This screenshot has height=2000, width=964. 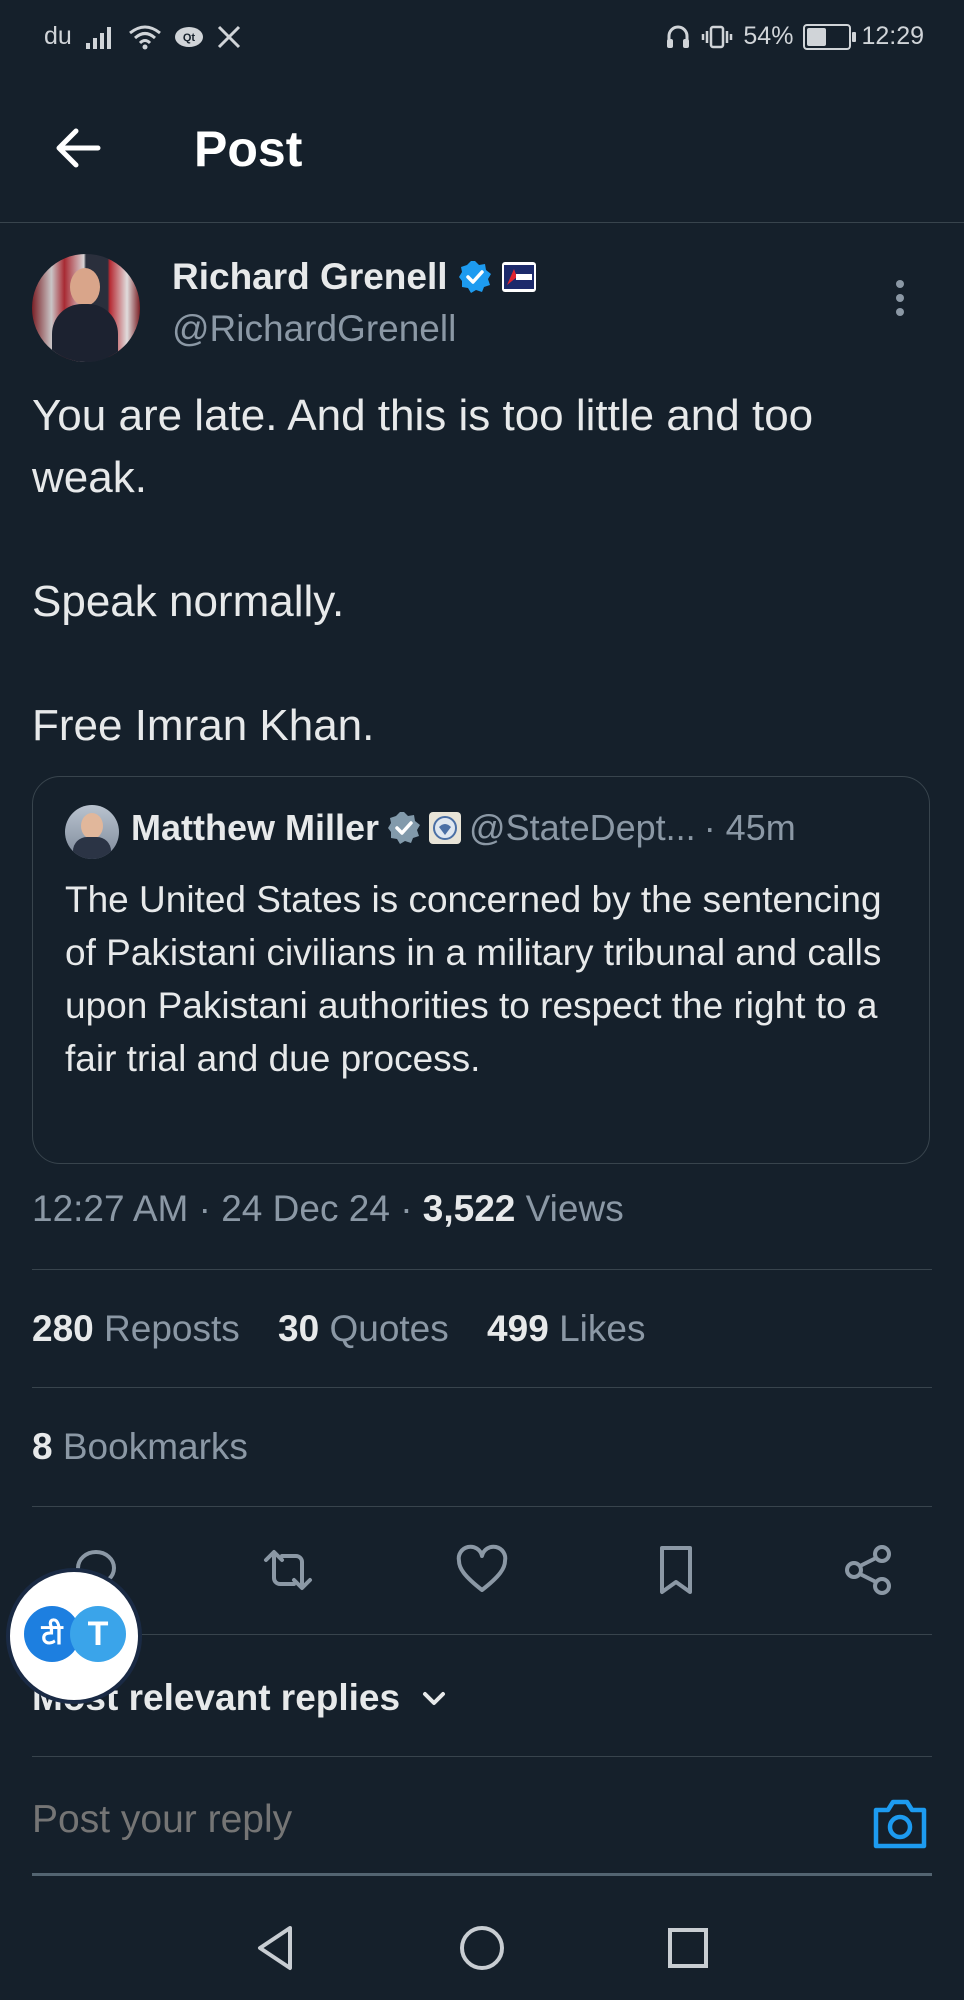 I want to click on status-left: du Qt, so click(x=143, y=36).